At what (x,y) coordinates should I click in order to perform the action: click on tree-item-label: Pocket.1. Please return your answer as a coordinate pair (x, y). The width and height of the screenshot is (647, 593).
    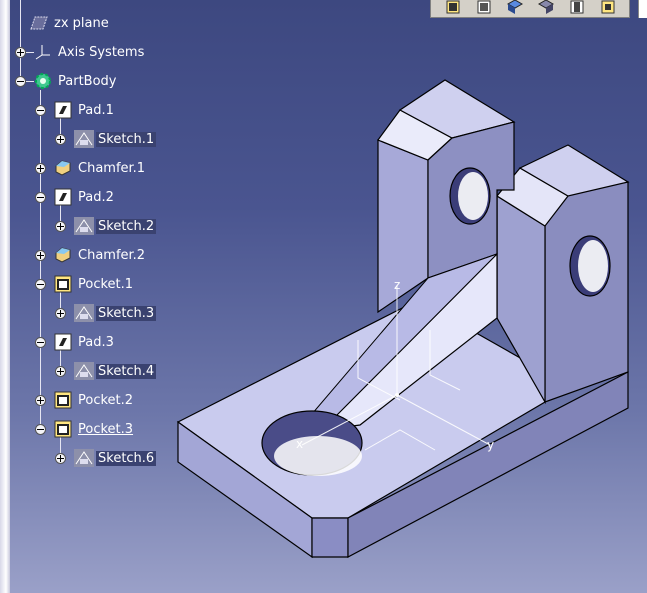
    Looking at the image, I should click on (106, 284).